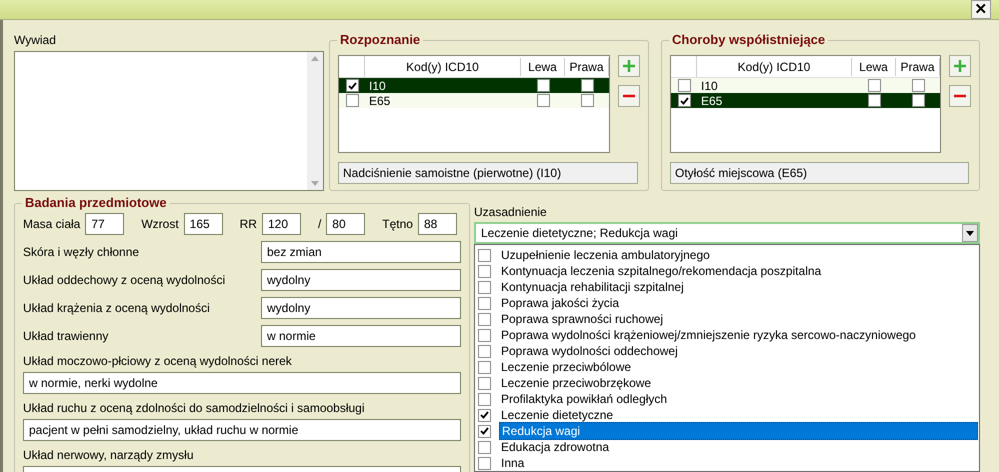 This screenshot has height=472, width=999. I want to click on option-item: Poprawa wydolności krążeniowej/zmniejszenie ryzyka sercowo-naczyniowego, so click(728, 335).